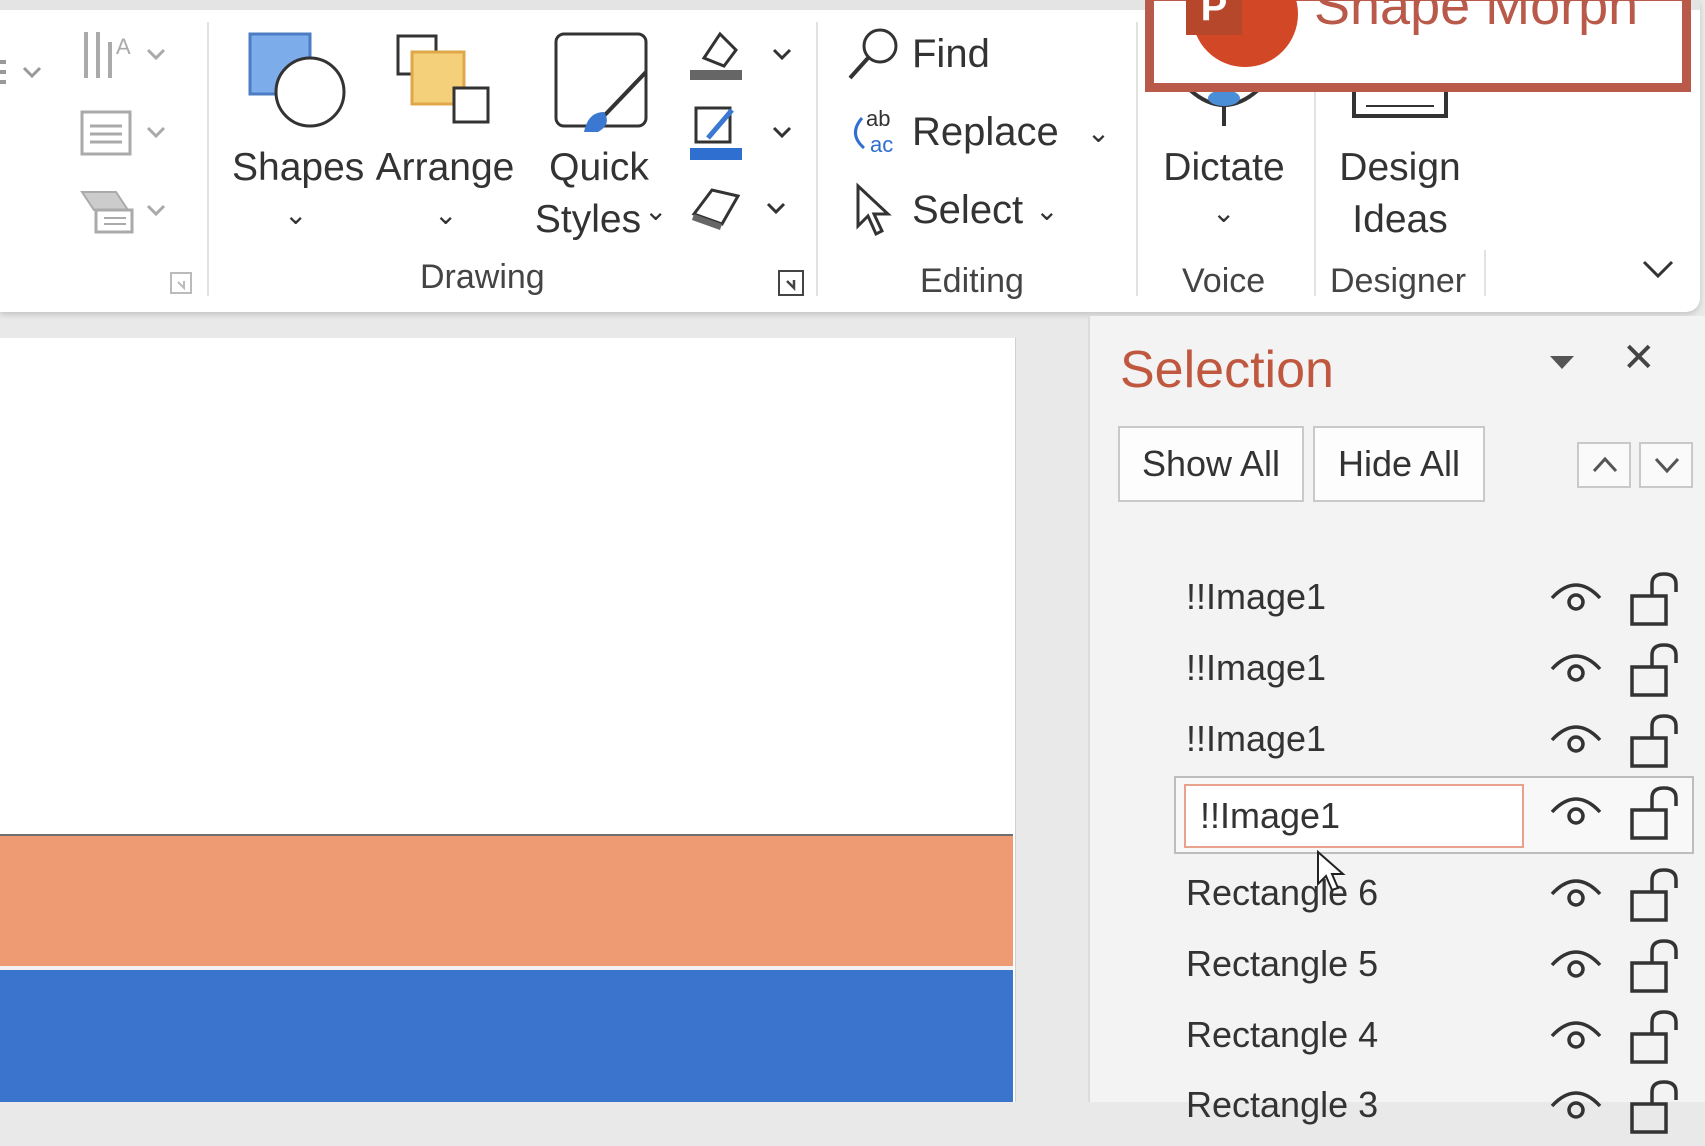  Describe the element at coordinates (1137, 159) in the screenshot. I see `separator` at that location.